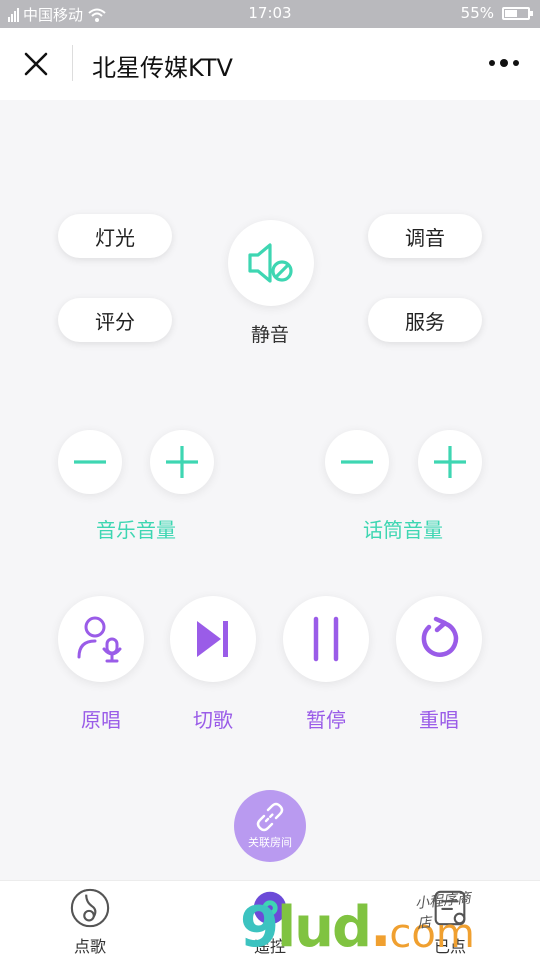 This screenshot has height=960, width=540. I want to click on close-icon, so click(36, 64).